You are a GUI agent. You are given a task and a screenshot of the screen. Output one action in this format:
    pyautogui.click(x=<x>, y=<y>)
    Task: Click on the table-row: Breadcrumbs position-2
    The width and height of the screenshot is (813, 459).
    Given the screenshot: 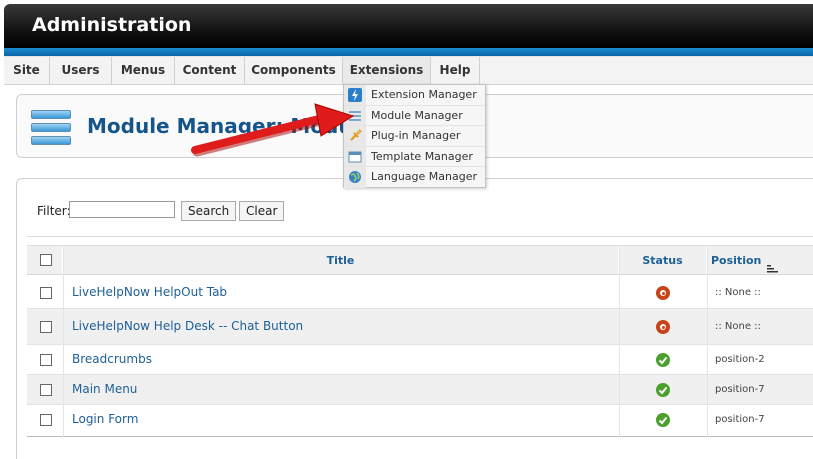 What is the action you would take?
    pyautogui.click(x=420, y=360)
    